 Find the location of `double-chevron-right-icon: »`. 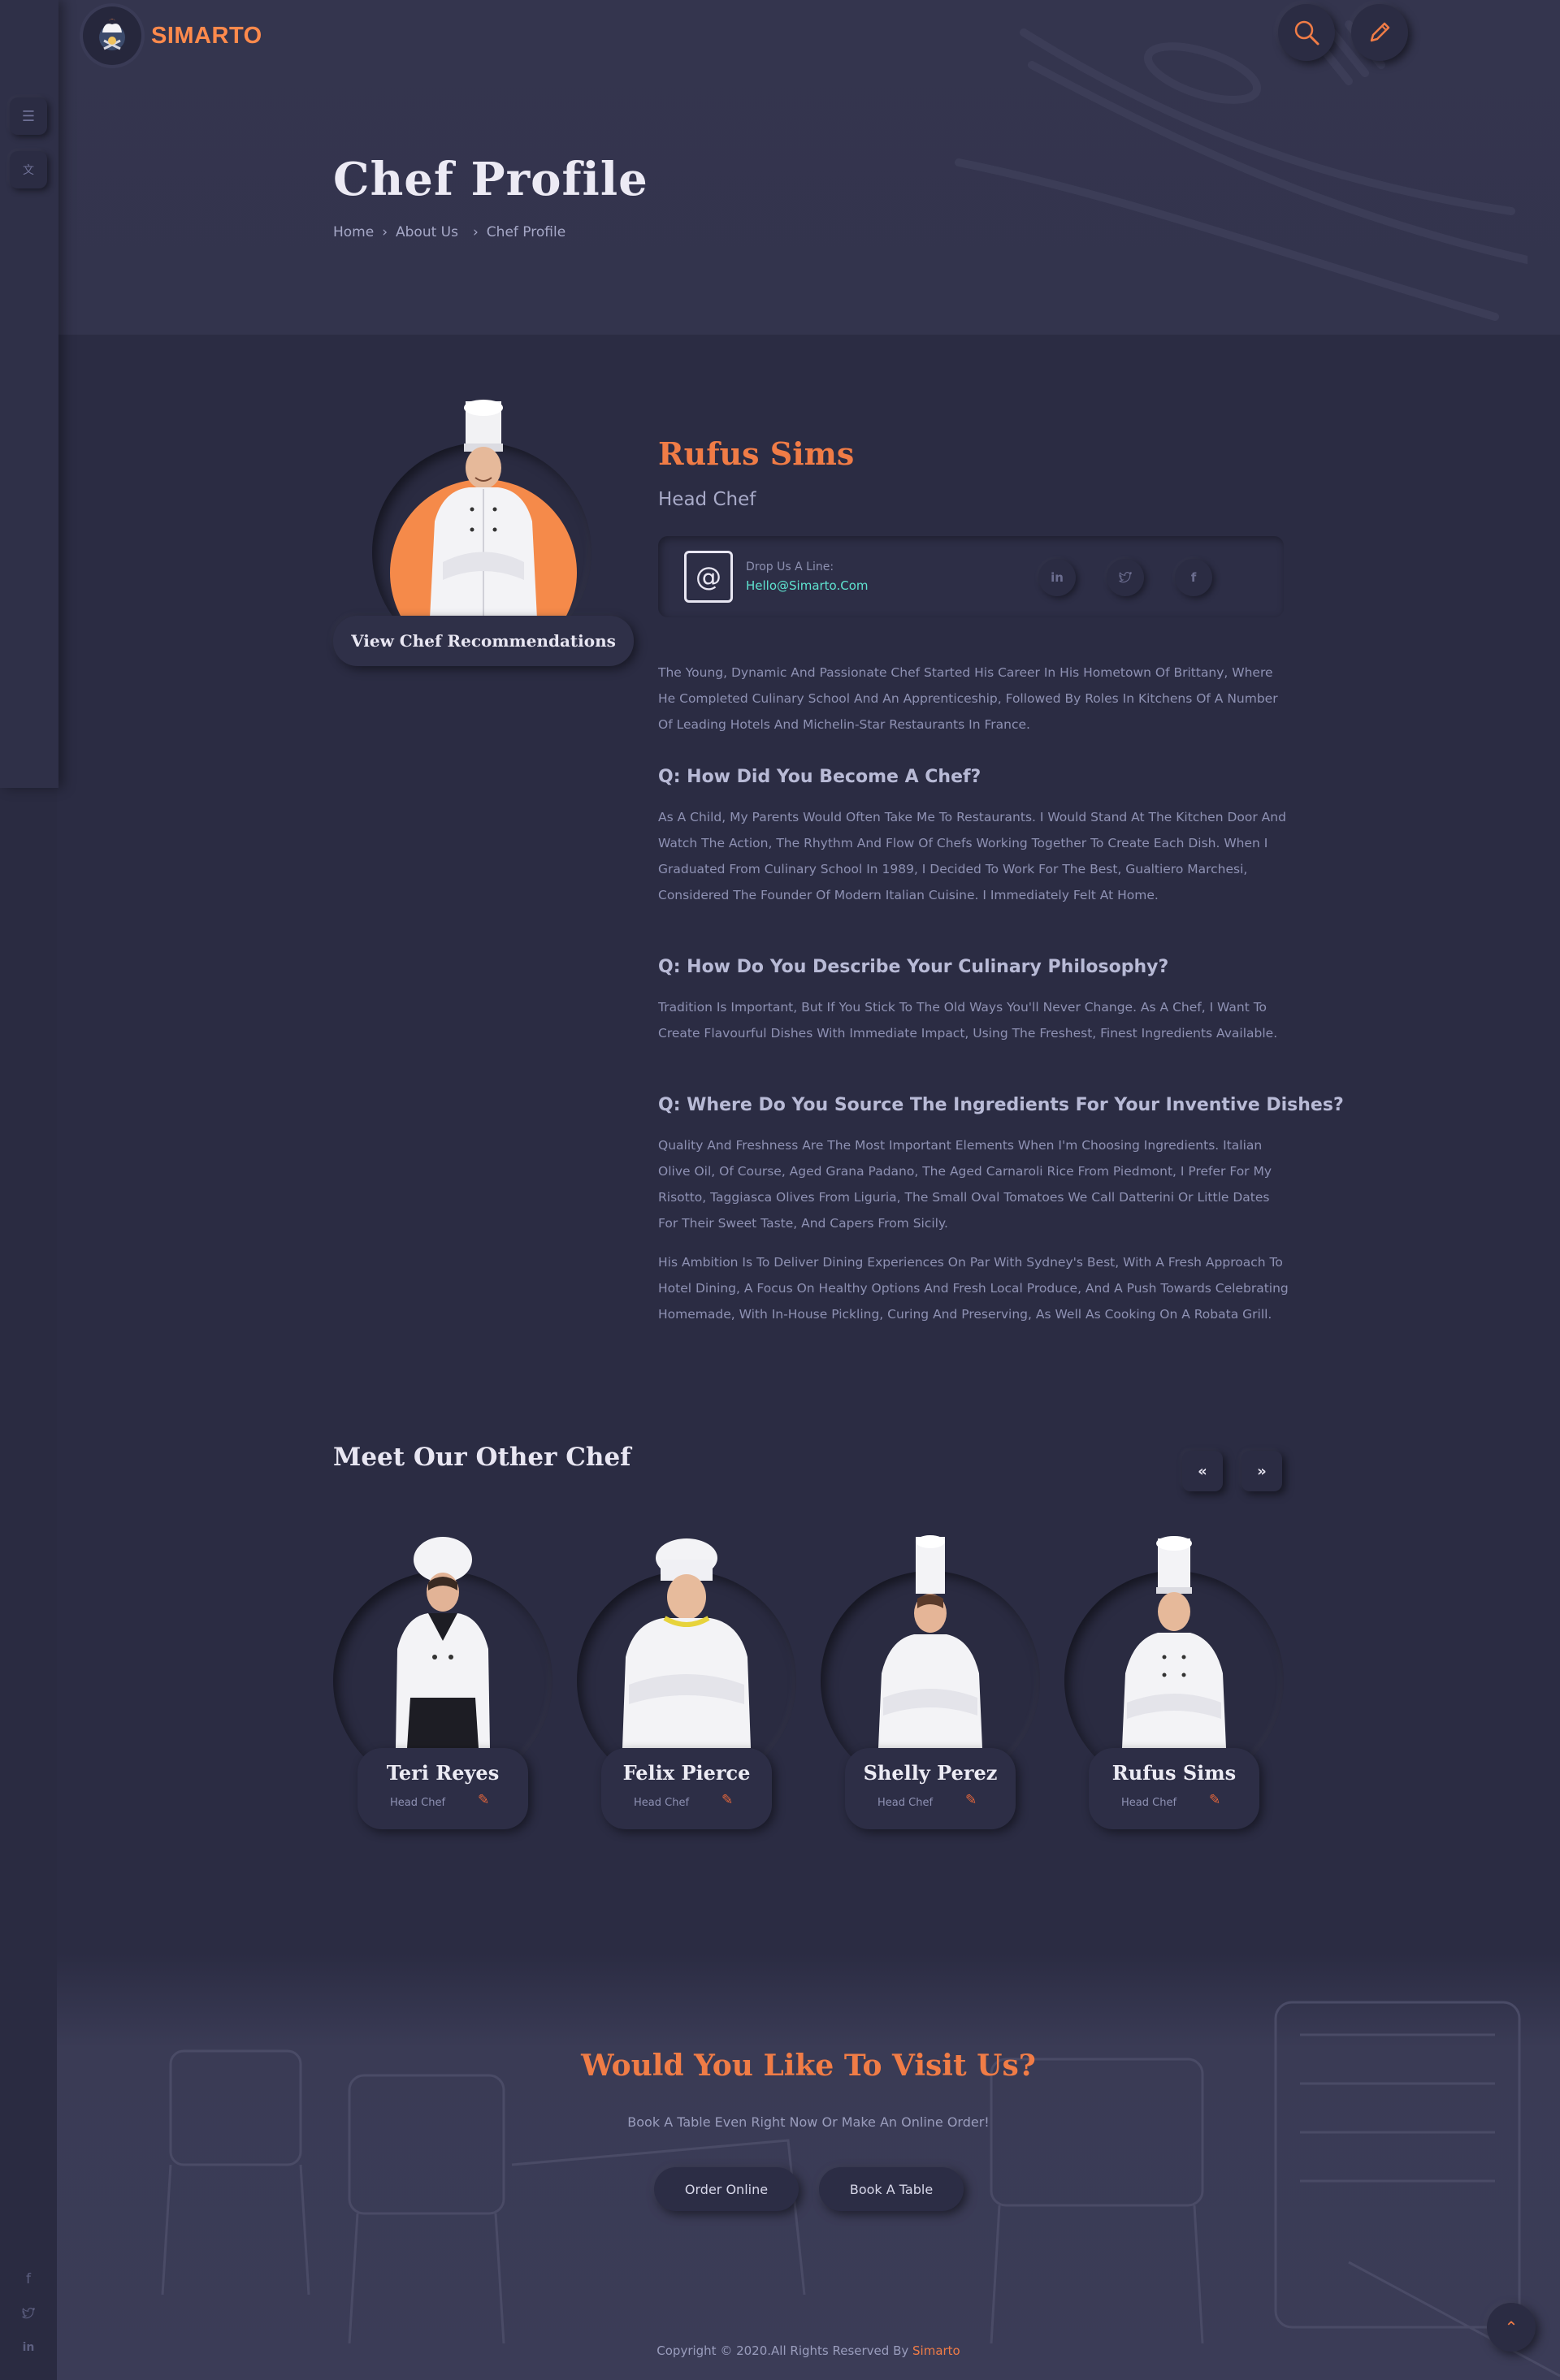

double-chevron-right-icon: » is located at coordinates (1262, 1471).